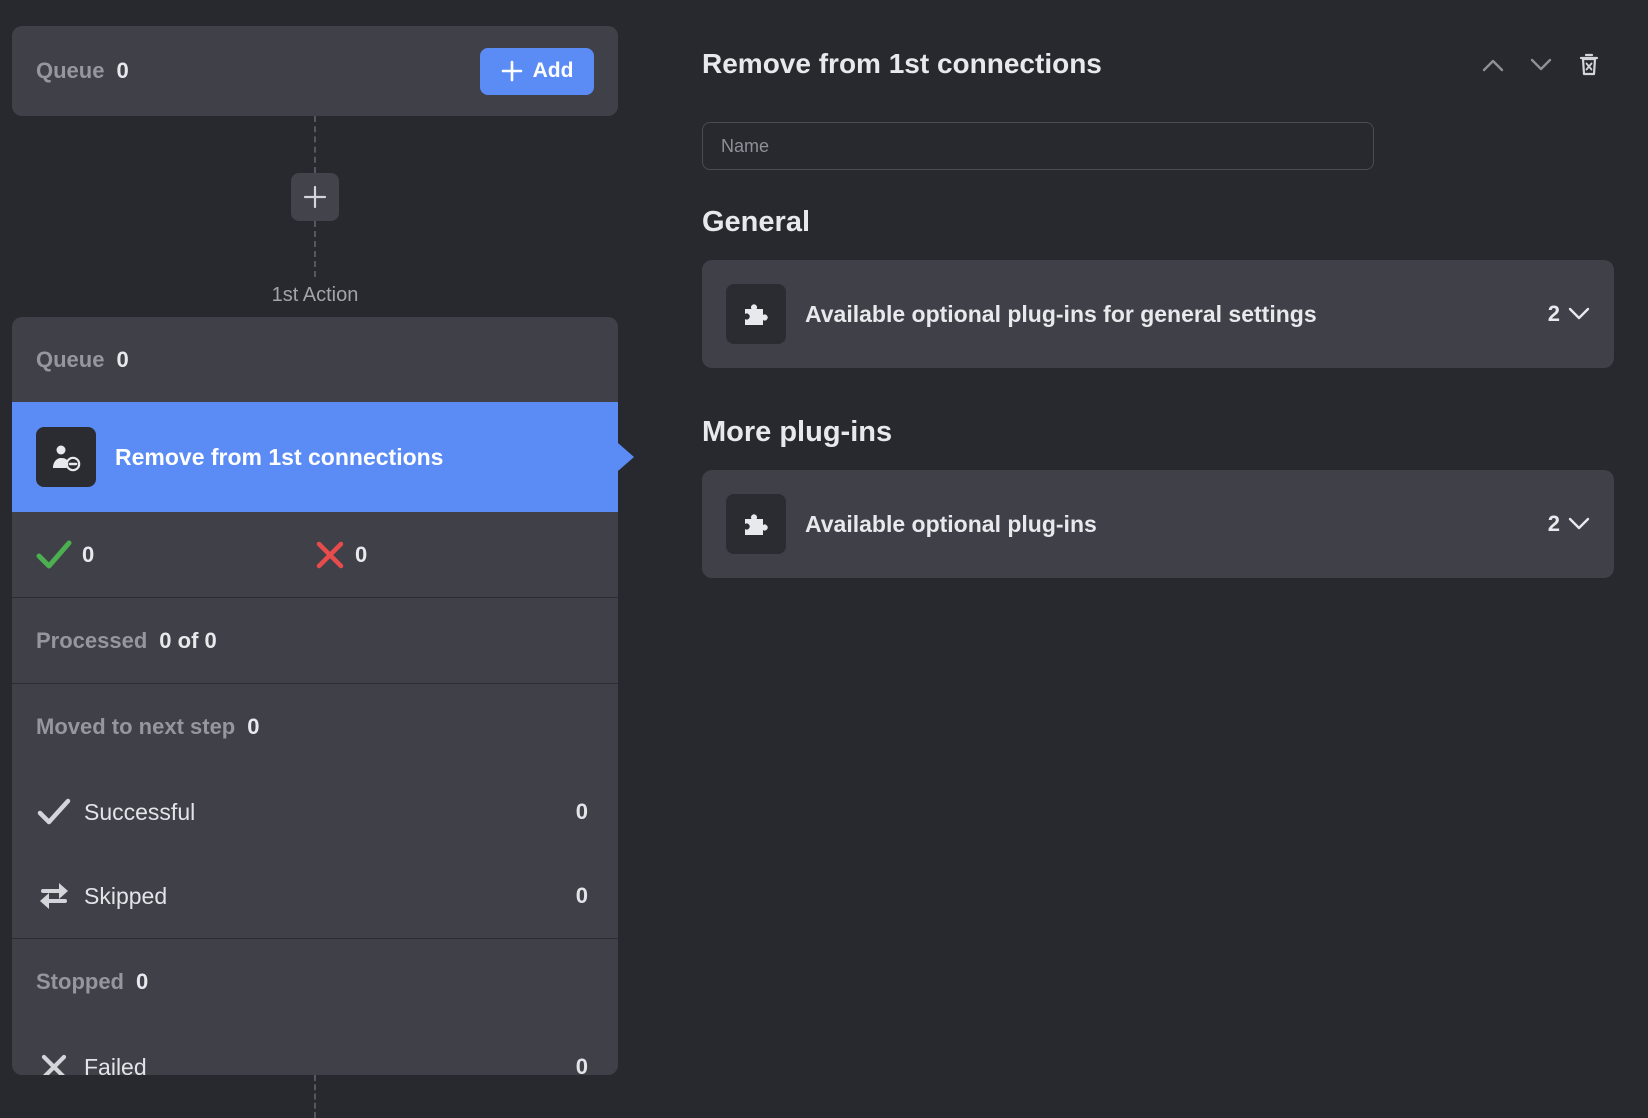  Describe the element at coordinates (279, 456) in the screenshot. I see `step-title: Remove from 1st connections` at that location.